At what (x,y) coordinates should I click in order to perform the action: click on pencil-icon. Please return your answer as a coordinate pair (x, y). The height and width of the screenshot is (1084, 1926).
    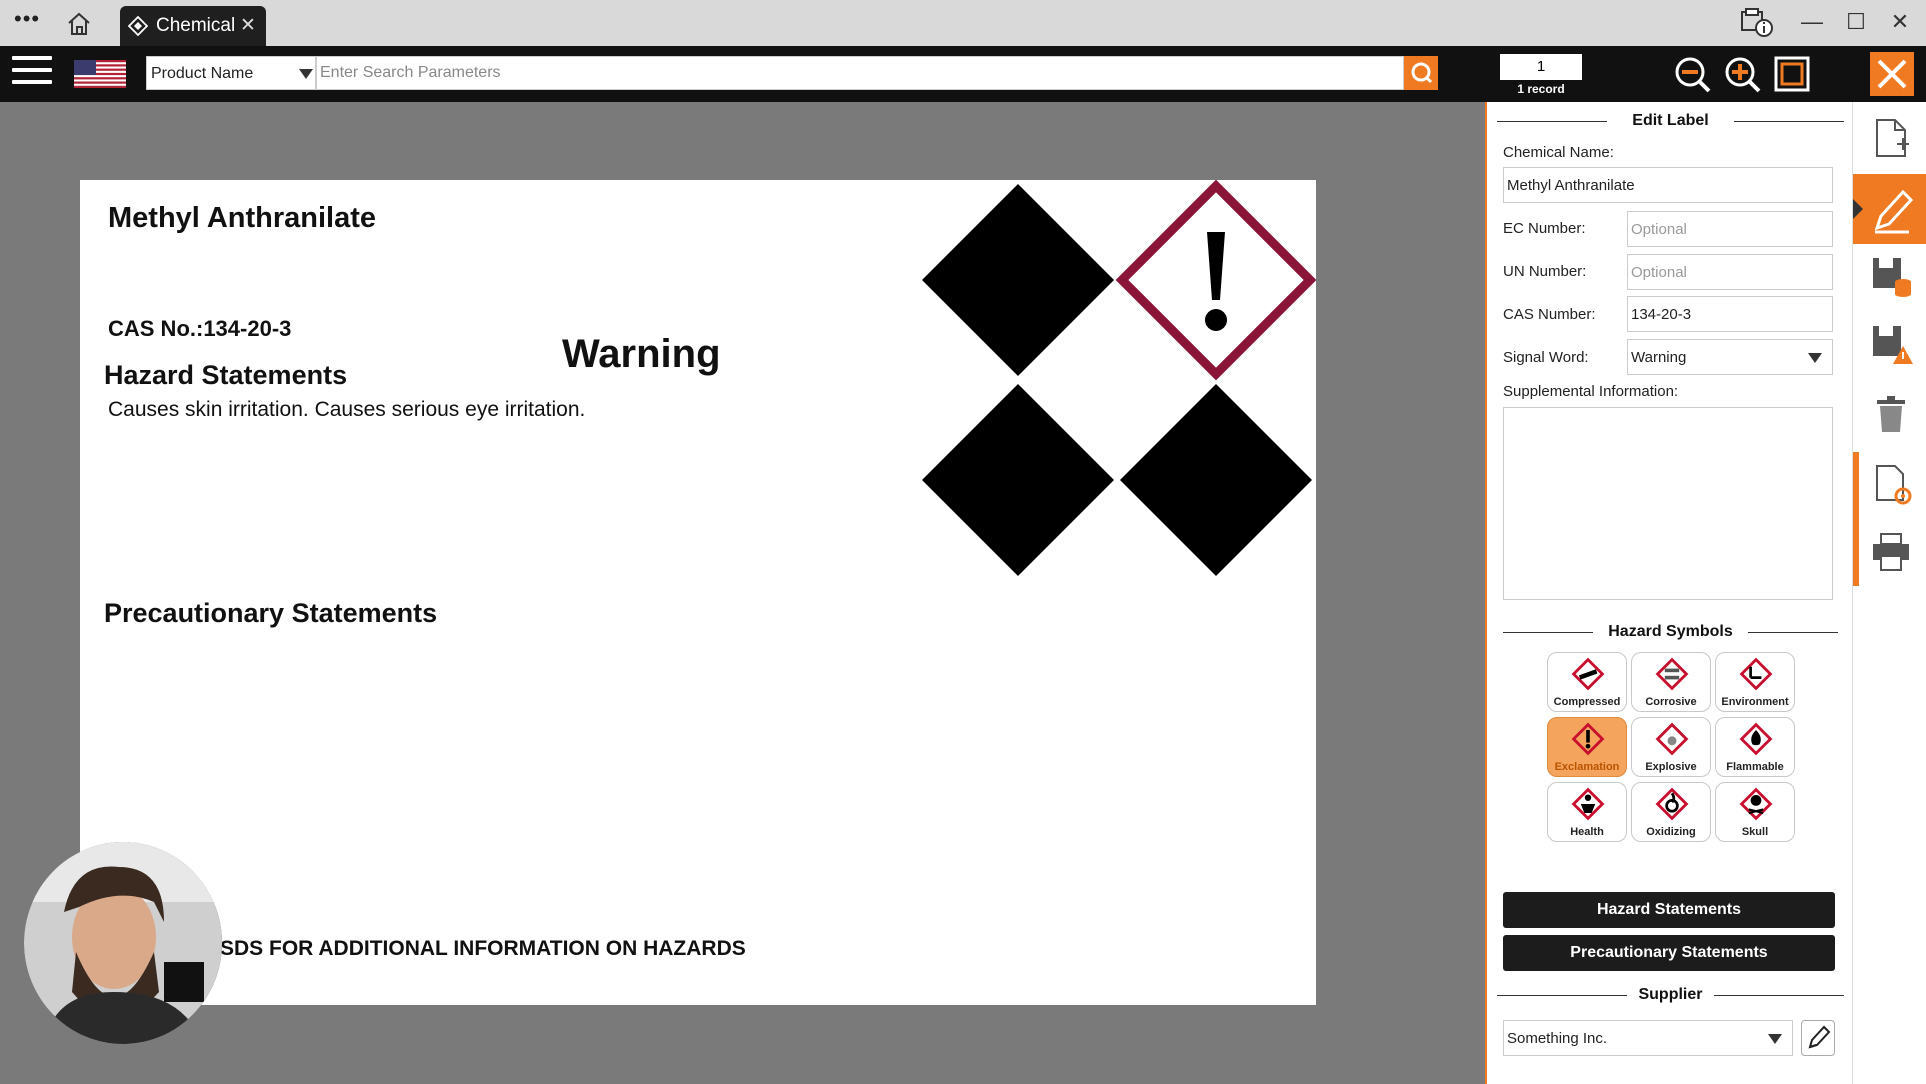
    Looking at the image, I should click on (1819, 1037).